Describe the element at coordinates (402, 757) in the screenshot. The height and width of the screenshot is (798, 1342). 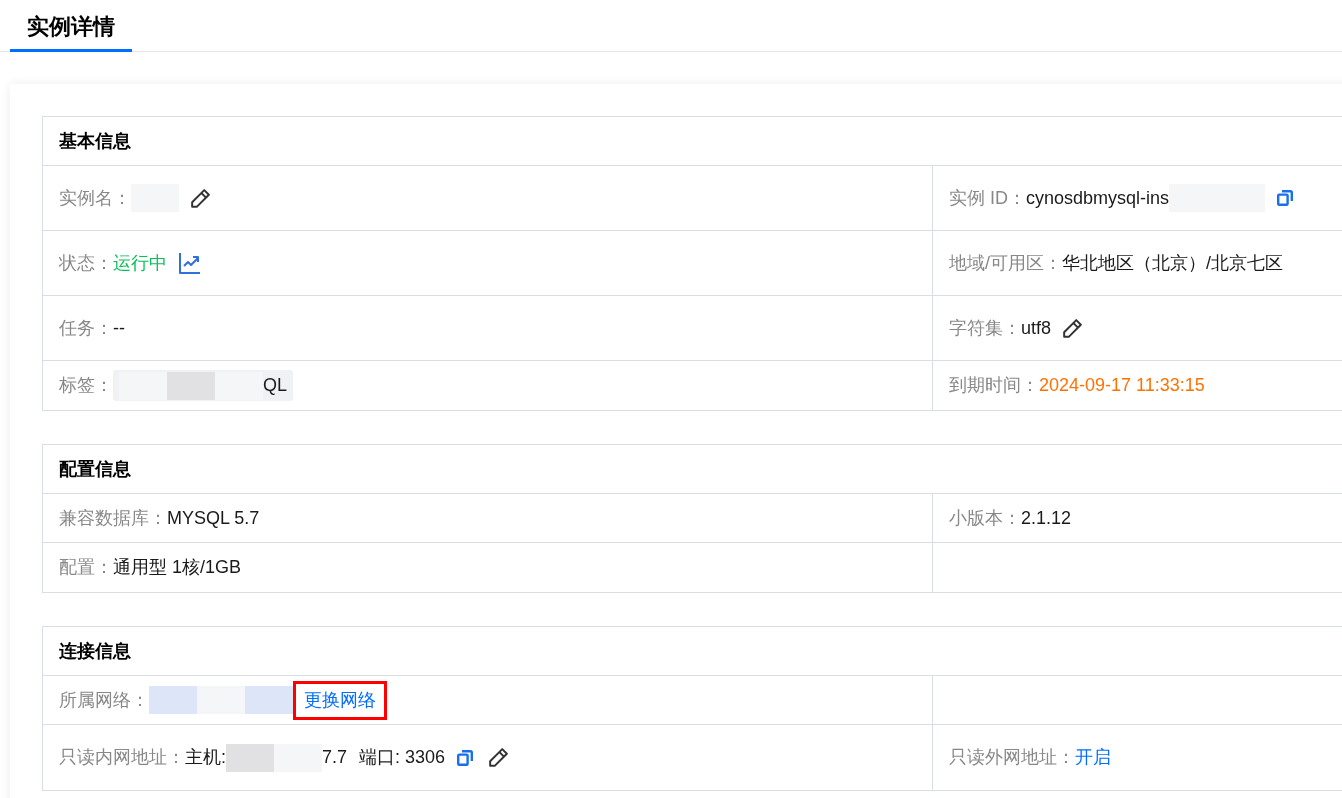
I see `field-value: 端口: 3306` at that location.